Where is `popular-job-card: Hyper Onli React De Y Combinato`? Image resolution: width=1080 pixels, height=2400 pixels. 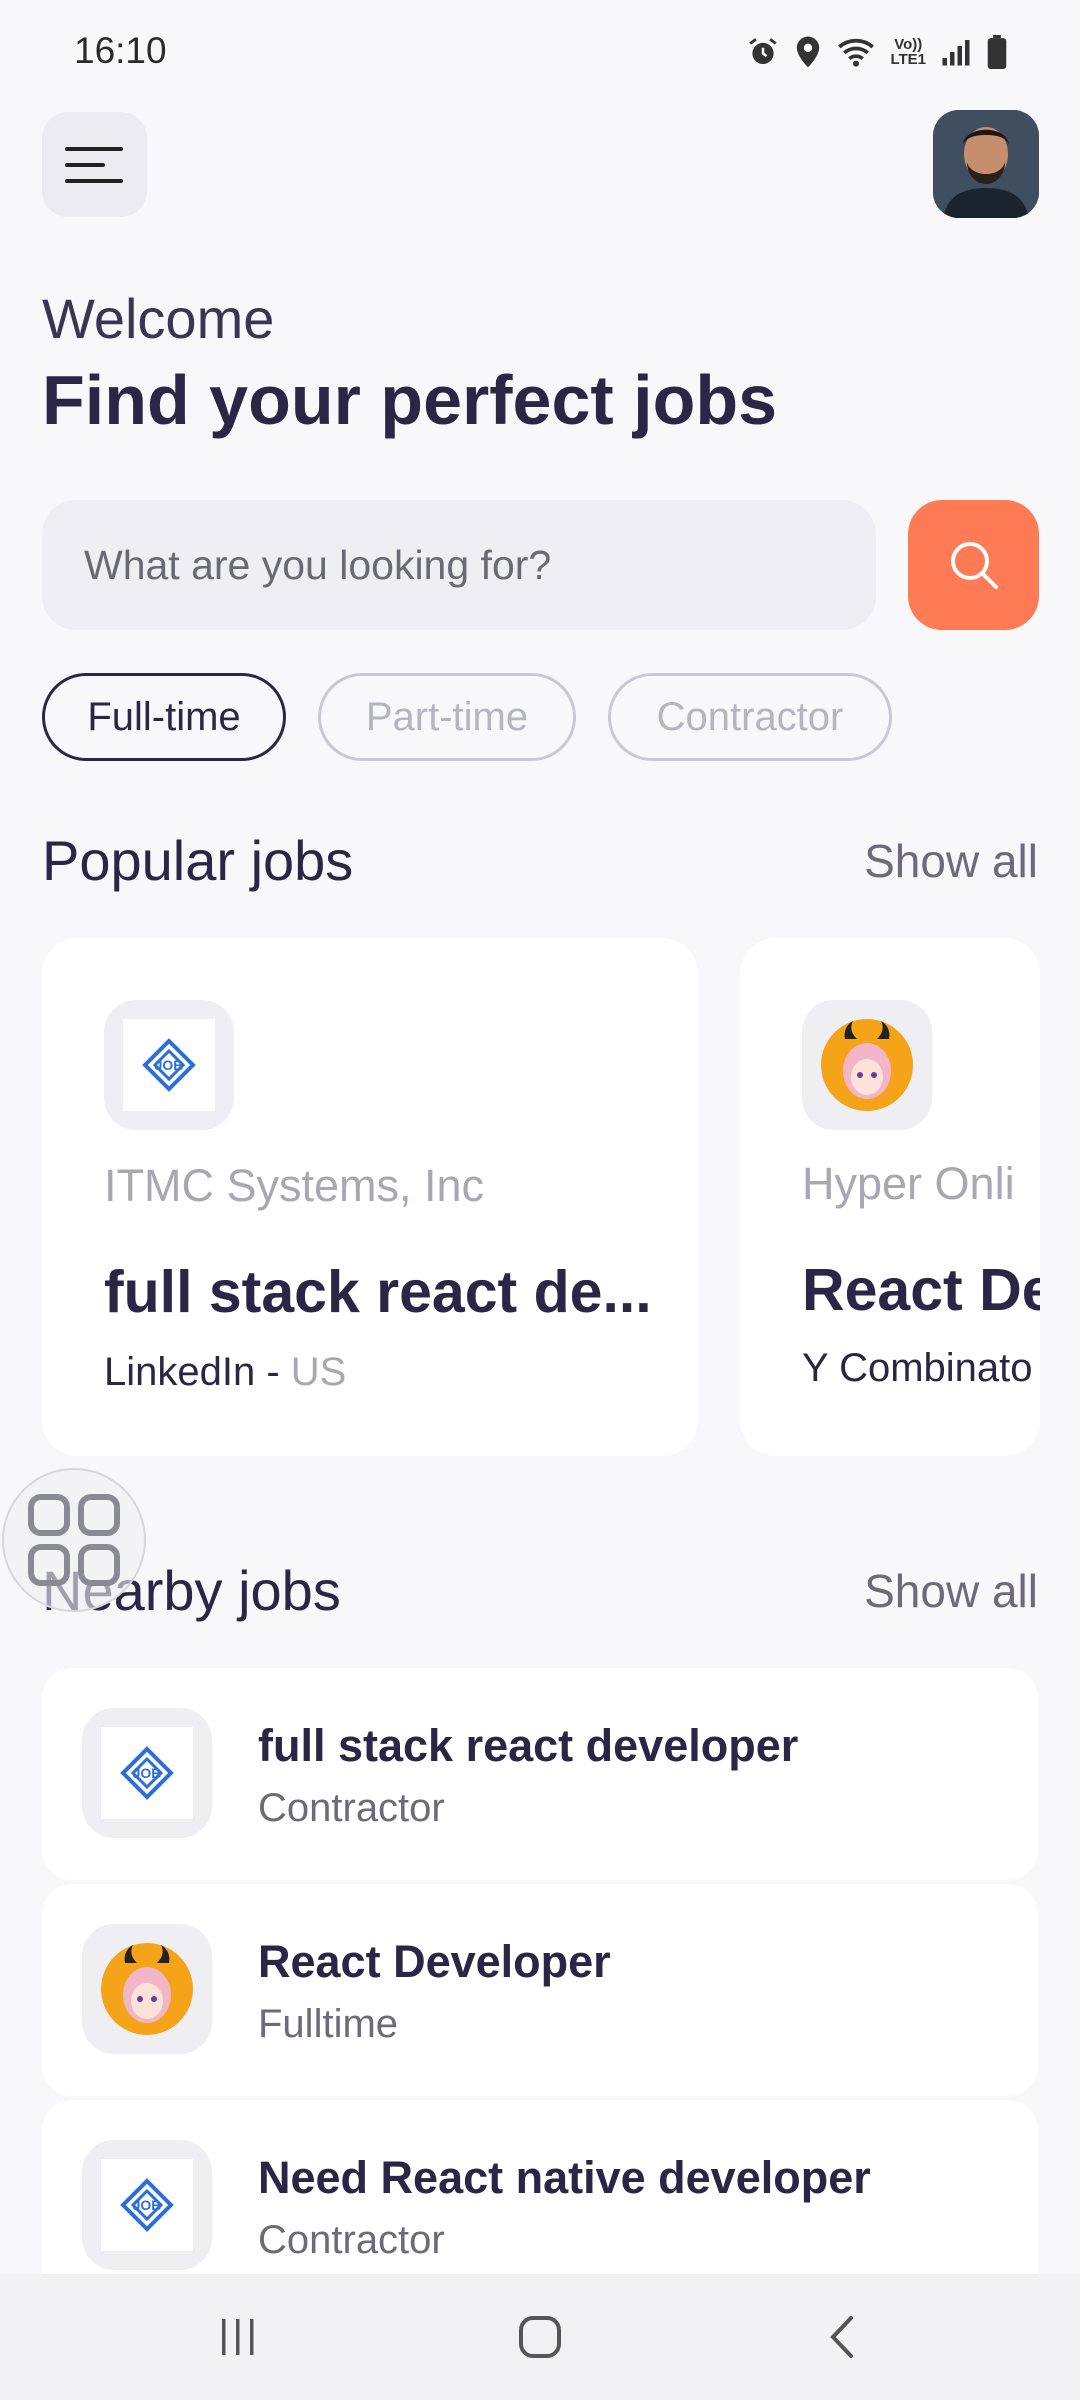
popular-job-card: Hyper Onli React De Y Combinato is located at coordinates (890, 1197).